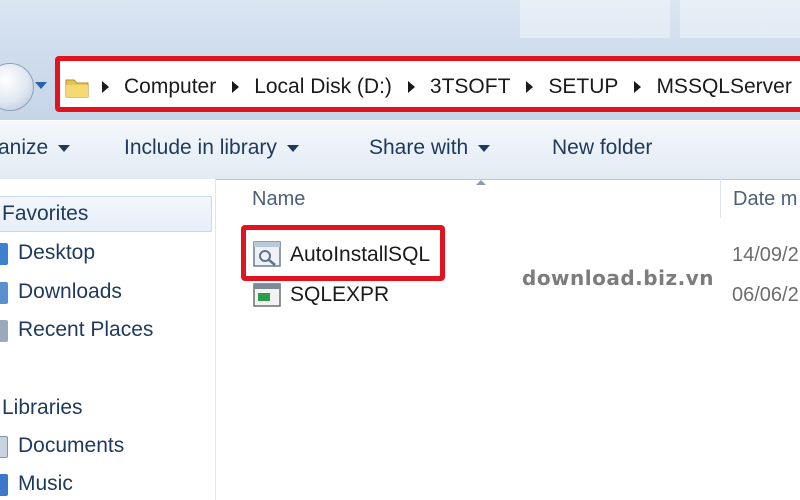 This screenshot has height=500, width=800. Describe the element at coordinates (618, 278) in the screenshot. I see `watermark-text: download.biz.vn` at that location.